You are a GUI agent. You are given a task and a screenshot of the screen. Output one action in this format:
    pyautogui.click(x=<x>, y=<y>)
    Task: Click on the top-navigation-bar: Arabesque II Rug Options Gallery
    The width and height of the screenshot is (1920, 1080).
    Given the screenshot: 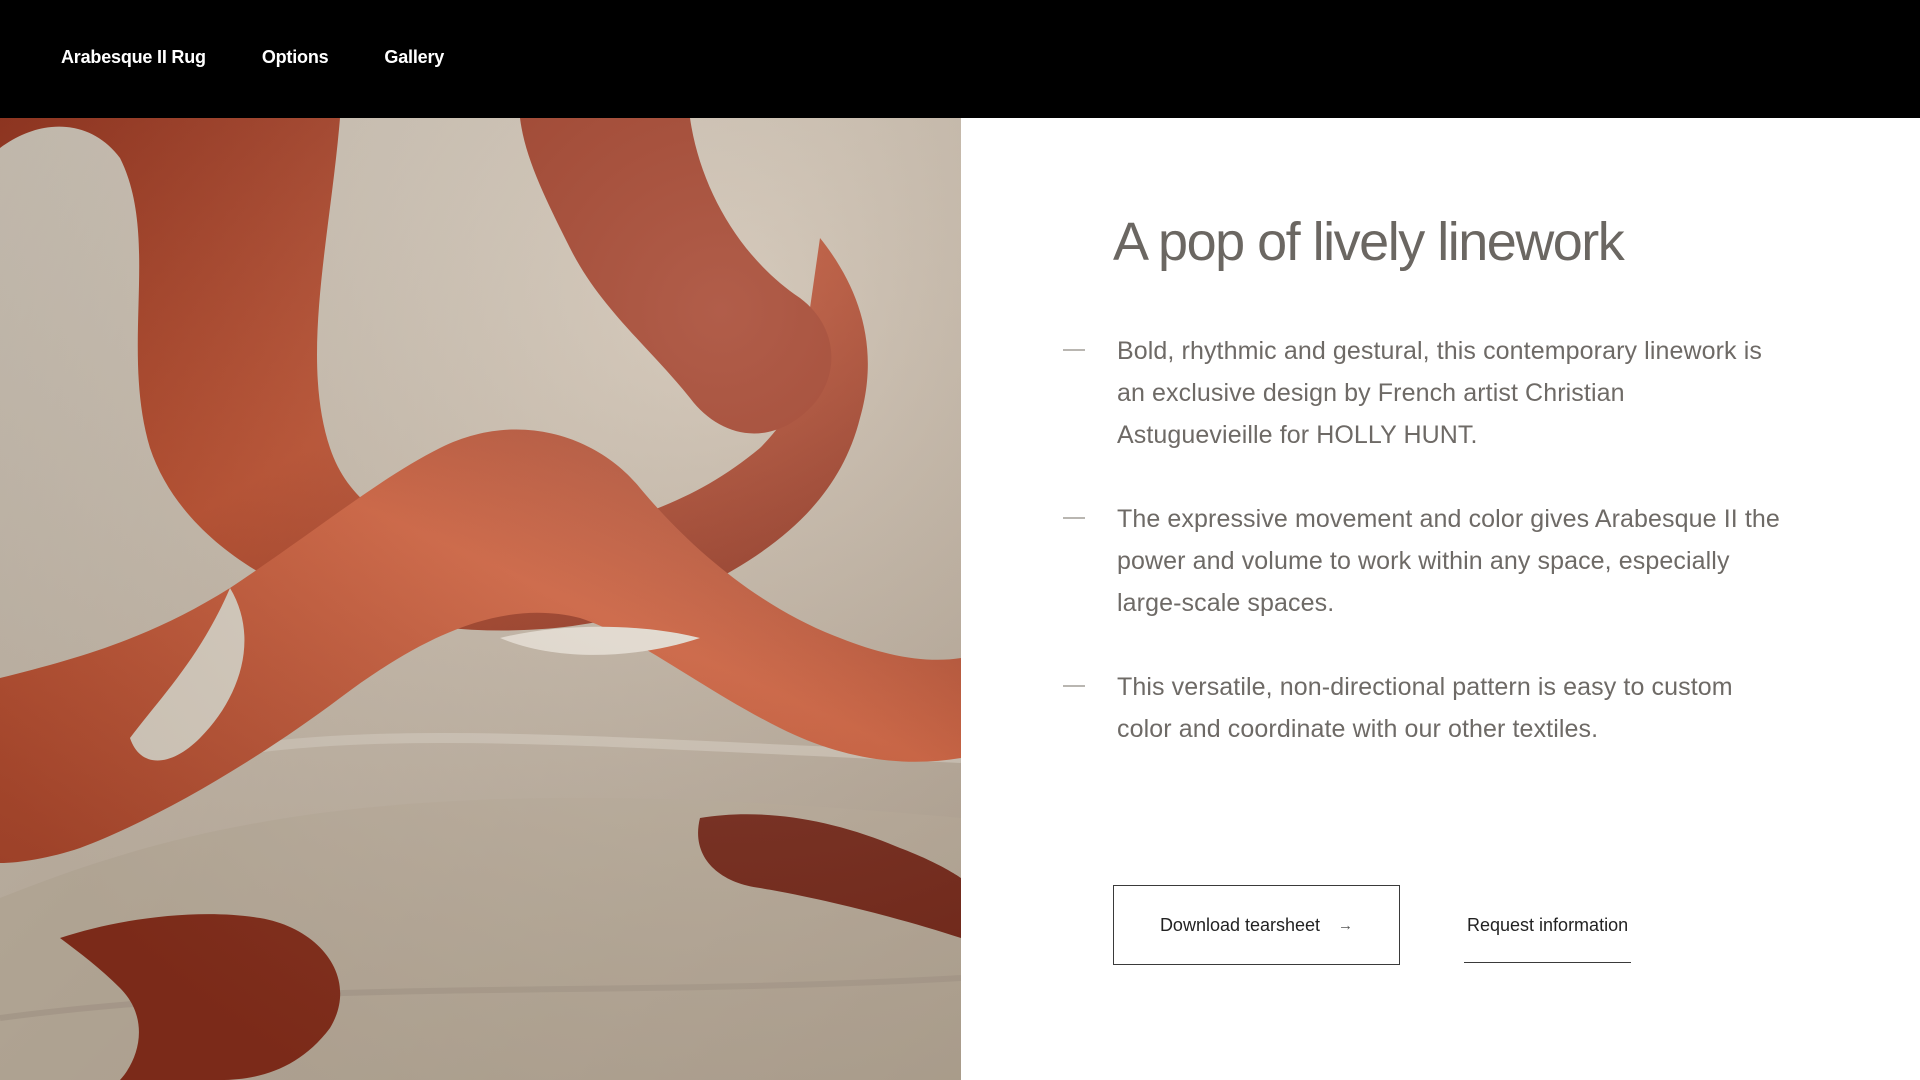 What is the action you would take?
    pyautogui.click(x=960, y=59)
    